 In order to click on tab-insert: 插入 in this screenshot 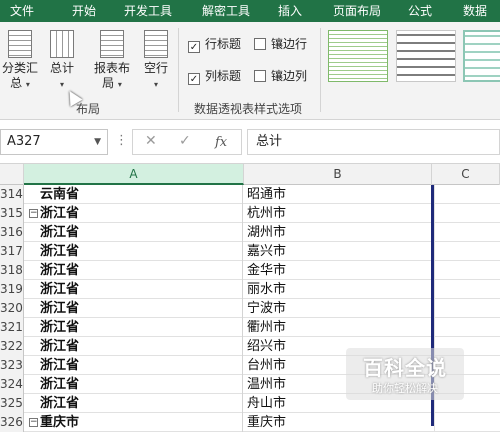, I will do `click(290, 11)`.